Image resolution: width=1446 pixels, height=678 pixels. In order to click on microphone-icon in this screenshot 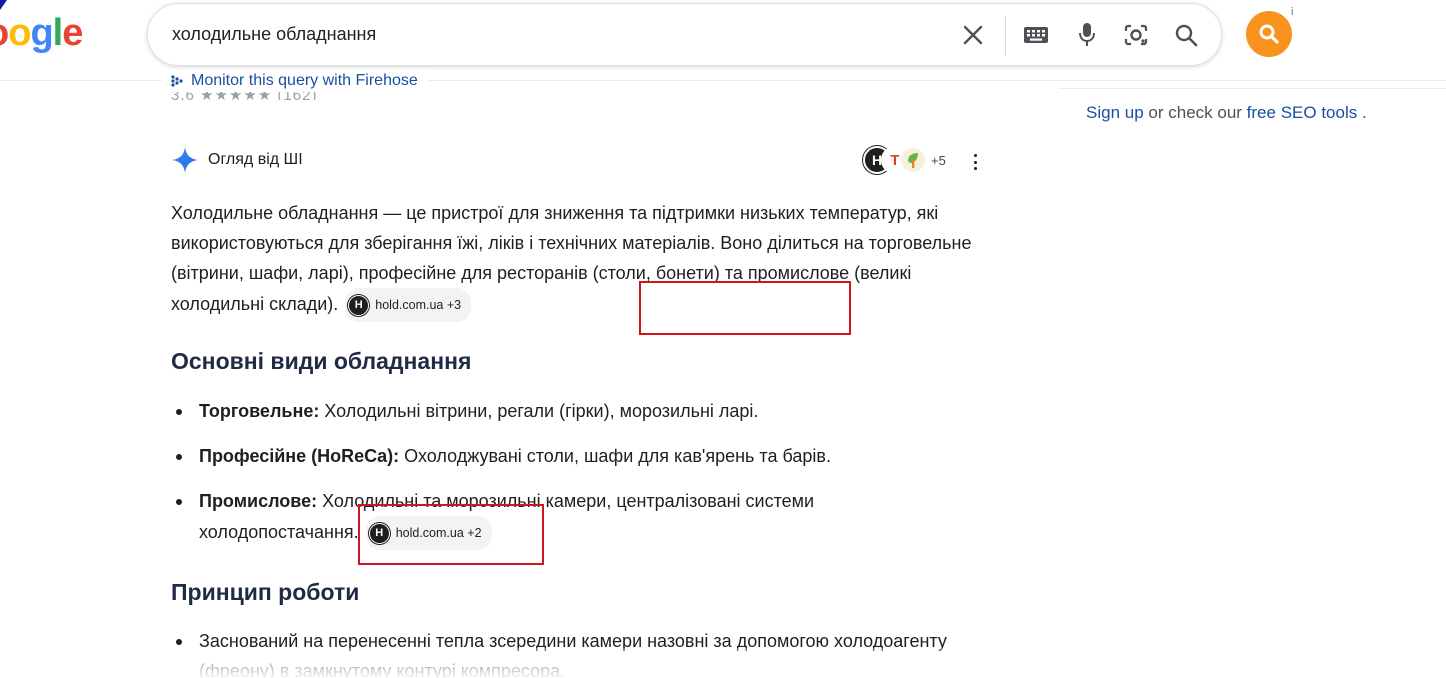, I will do `click(1087, 35)`.